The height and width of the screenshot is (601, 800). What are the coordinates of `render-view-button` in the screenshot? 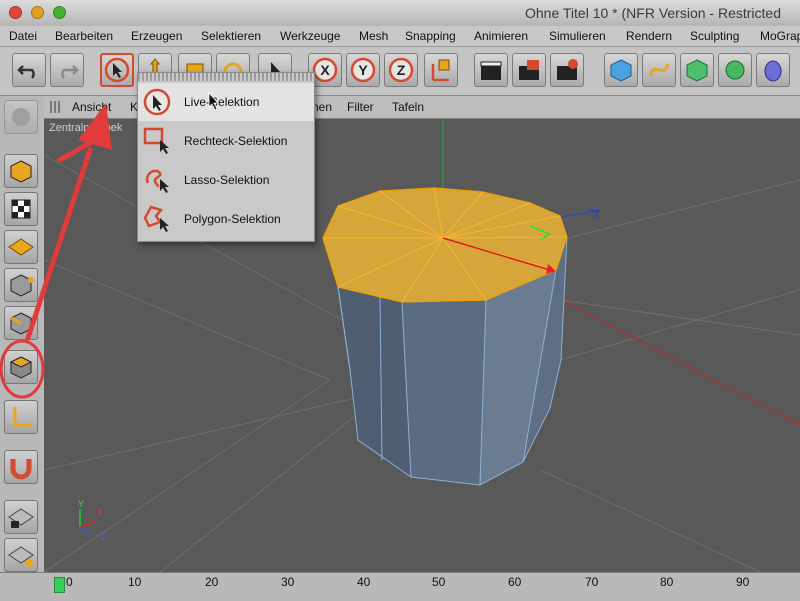 It's located at (491, 70).